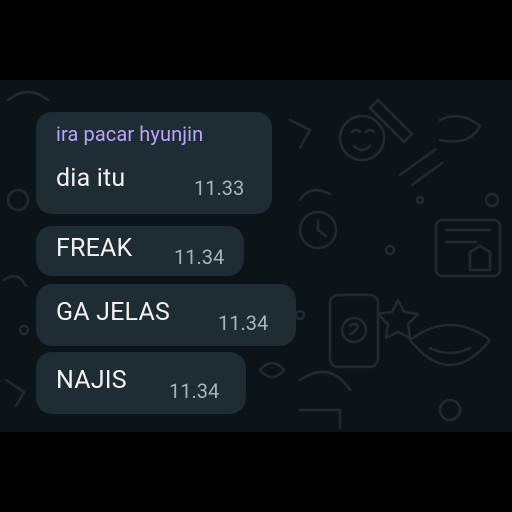 The width and height of the screenshot is (512, 512). I want to click on message-text: NAJIS, so click(91, 380).